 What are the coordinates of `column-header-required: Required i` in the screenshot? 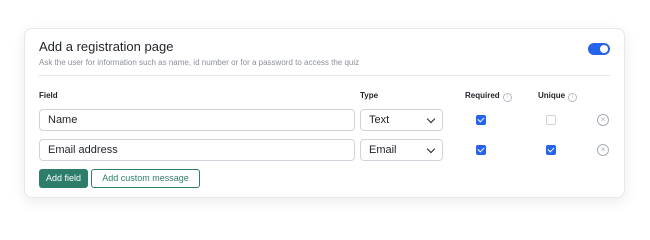 It's located at (488, 96).